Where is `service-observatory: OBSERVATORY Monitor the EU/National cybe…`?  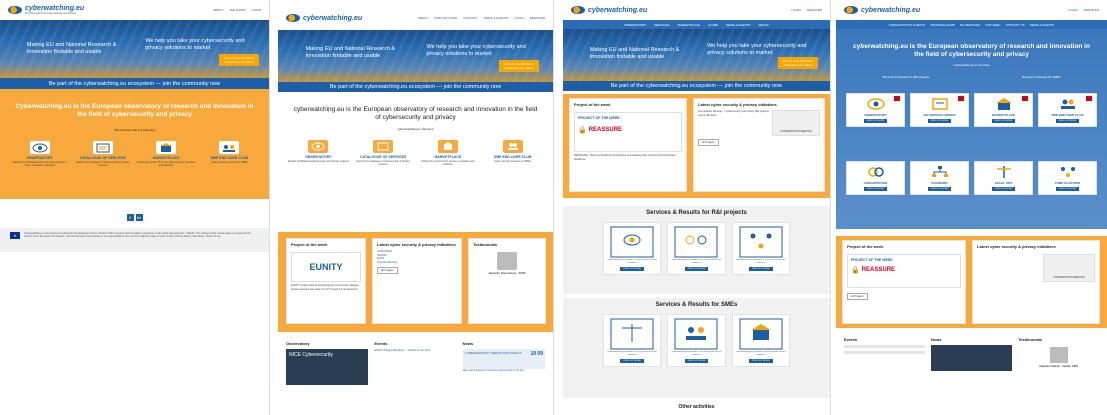
service-observatory: OBSERVATORY Monitor the EU/National cybe… is located at coordinates (39, 154).